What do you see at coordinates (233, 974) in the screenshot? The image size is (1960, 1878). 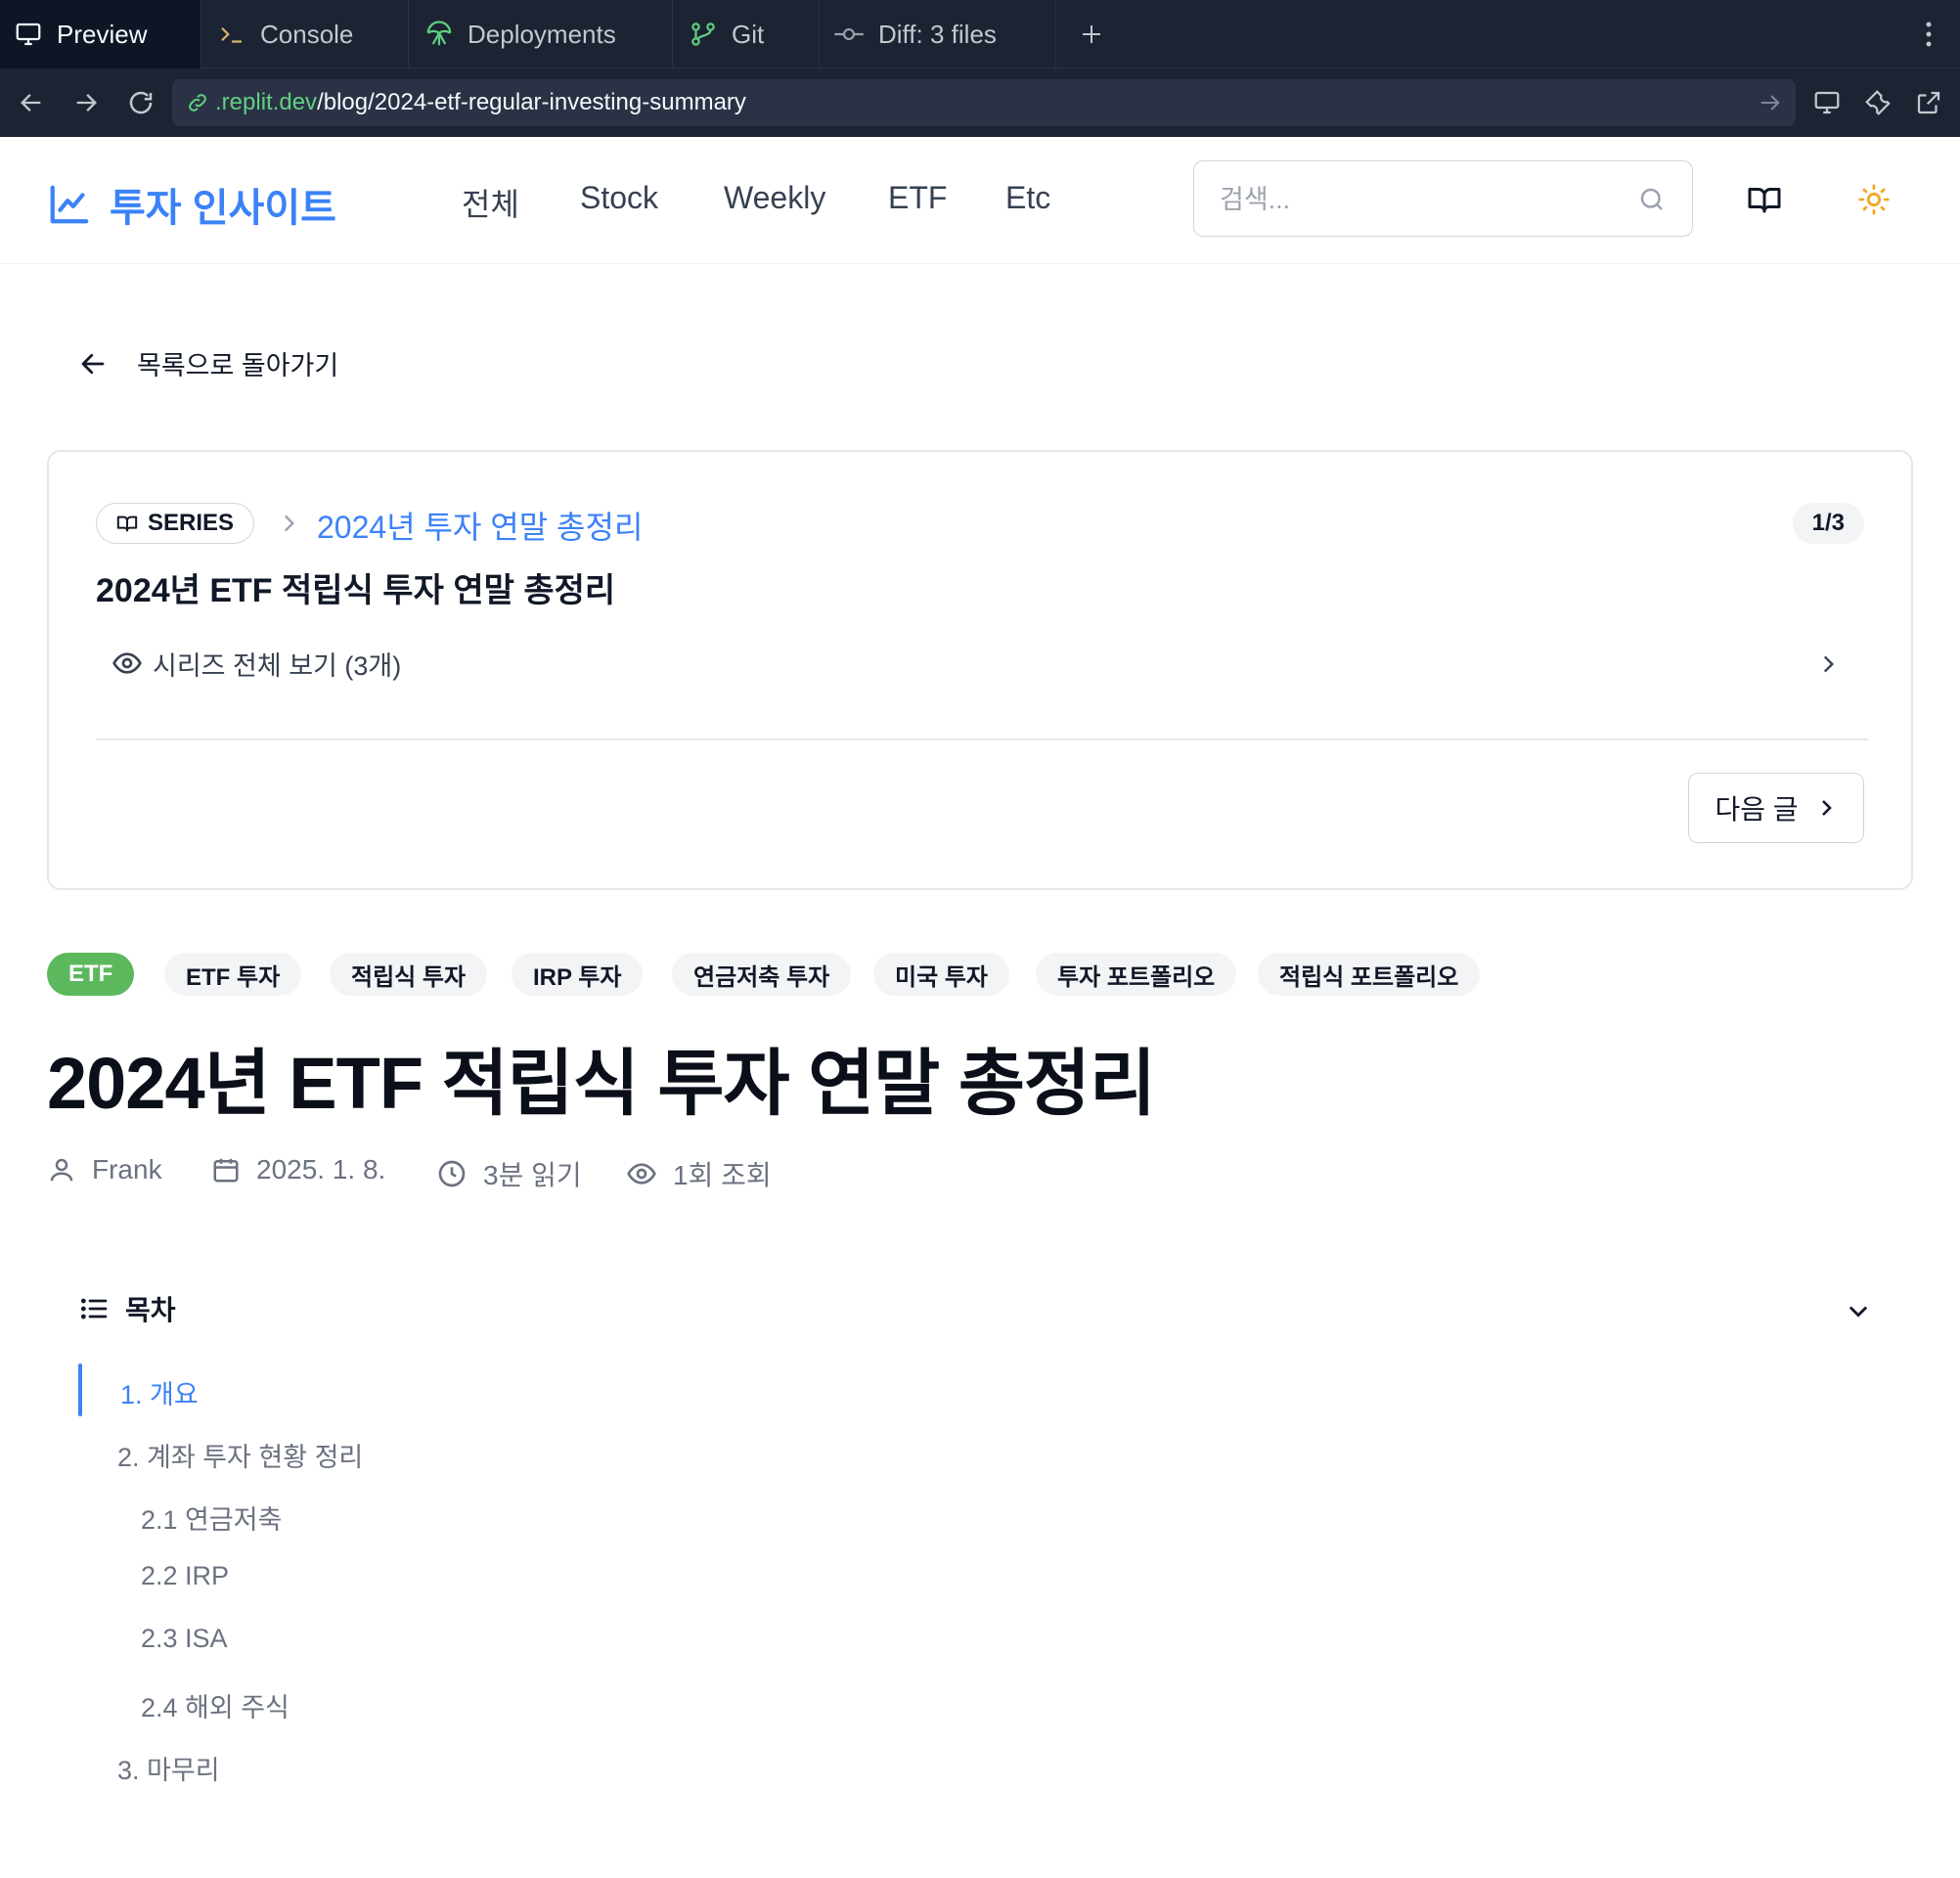 I see `tag: ETF 투자` at bounding box center [233, 974].